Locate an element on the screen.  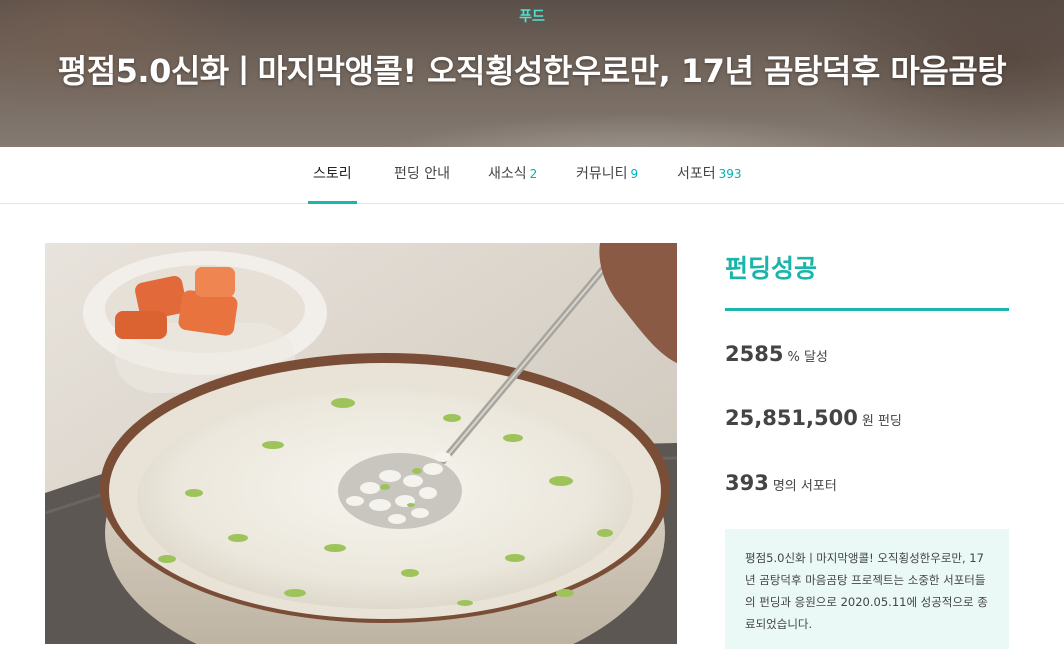
funding-percent-stat: 2585% 달성 is located at coordinates (776, 354).